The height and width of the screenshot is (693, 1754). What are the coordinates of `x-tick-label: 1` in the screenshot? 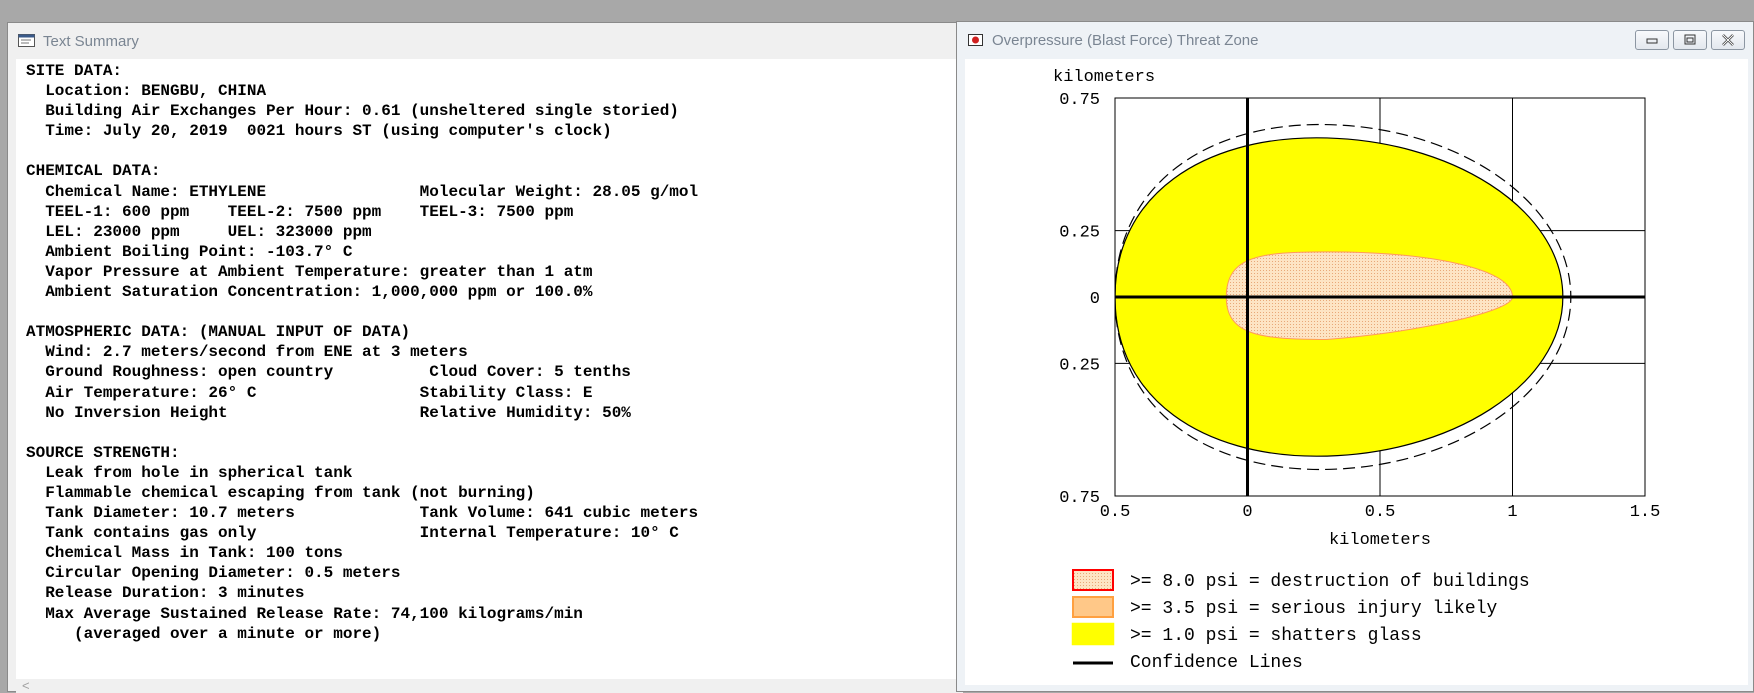 It's located at (1512, 512).